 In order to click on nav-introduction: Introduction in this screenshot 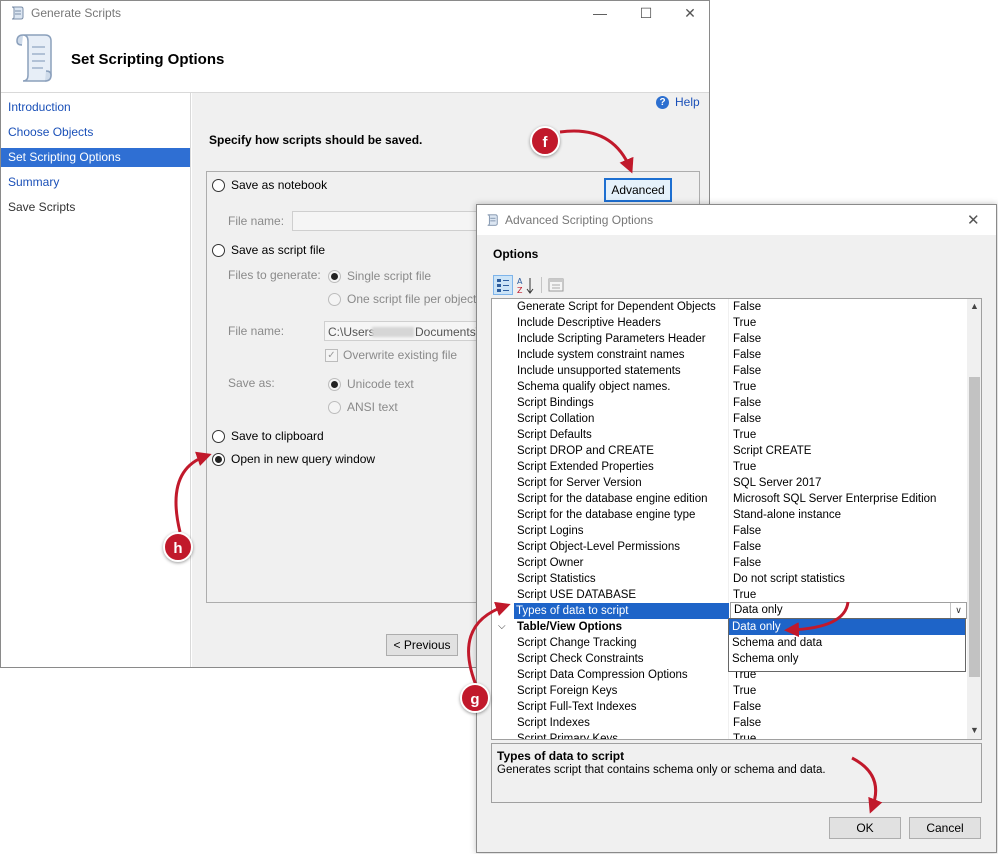, I will do `click(95, 107)`.